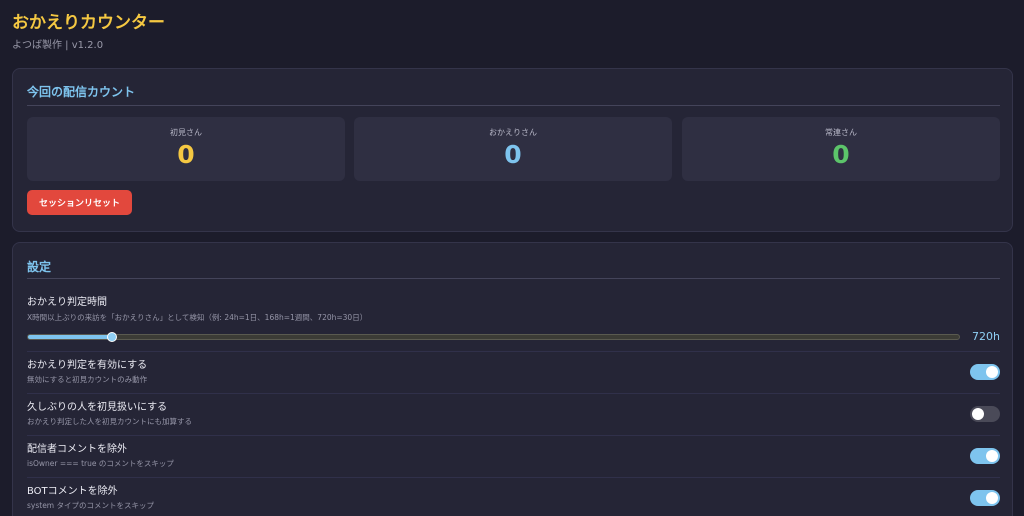  Describe the element at coordinates (109, 421) in the screenshot. I see `setting-desc-long-absence-first: おかえり判定した人を初見カウントにも加算する` at that location.